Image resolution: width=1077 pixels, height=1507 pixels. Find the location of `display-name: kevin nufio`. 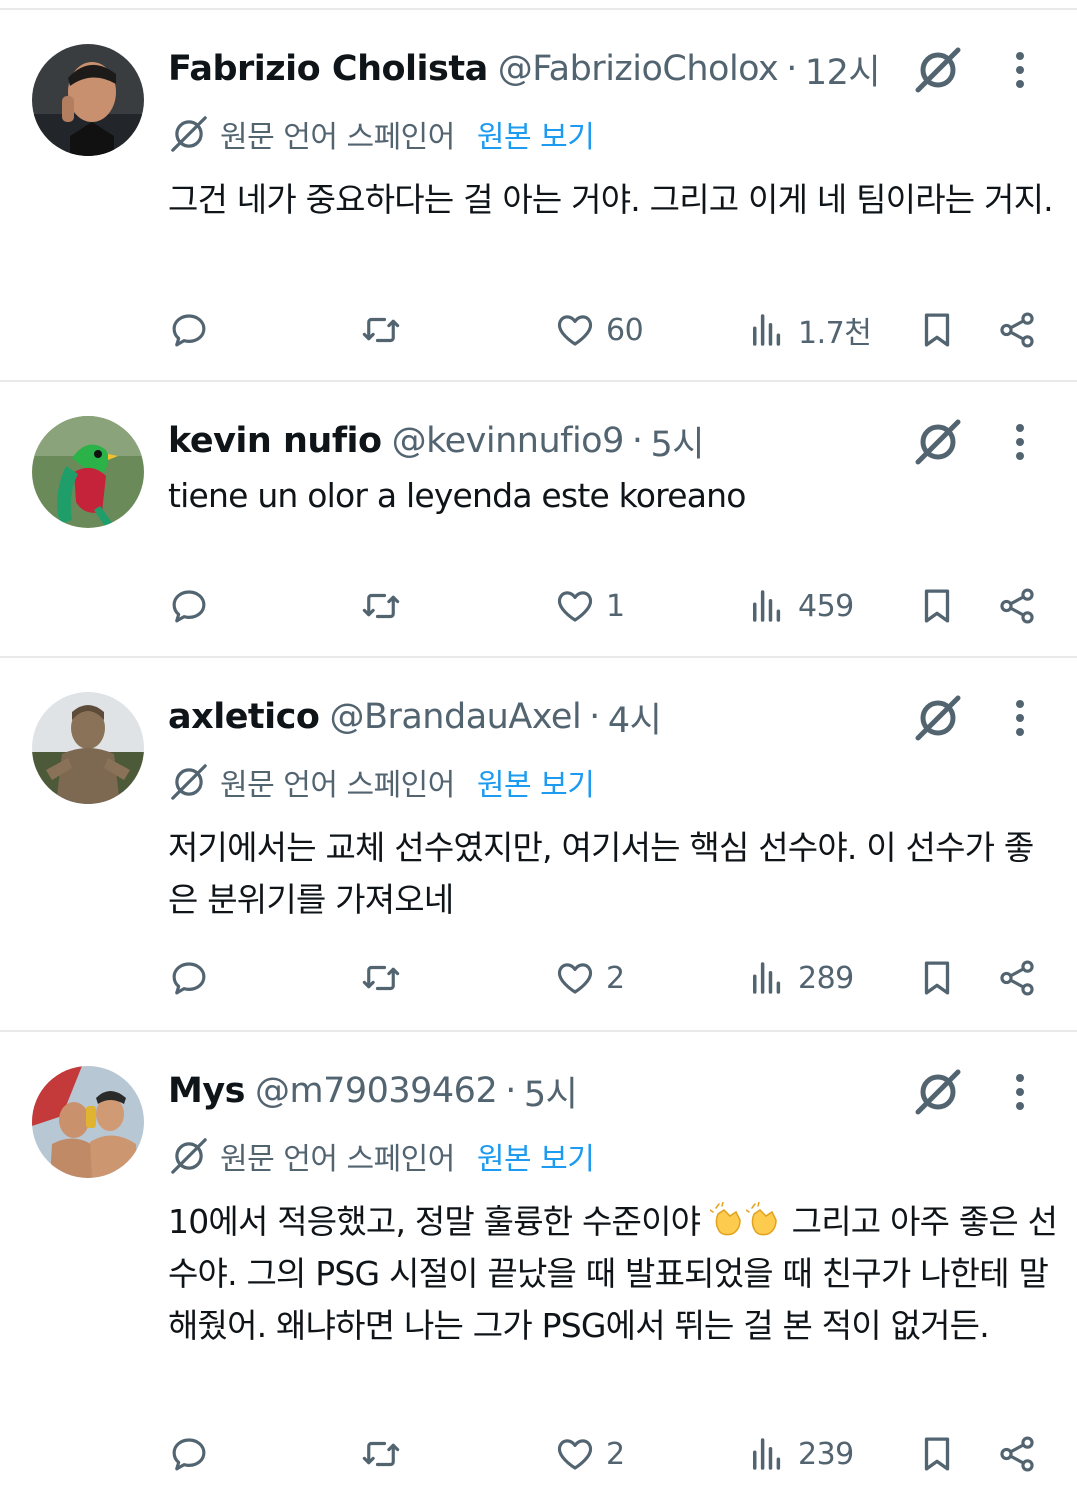

display-name: kevin nufio is located at coordinates (275, 441).